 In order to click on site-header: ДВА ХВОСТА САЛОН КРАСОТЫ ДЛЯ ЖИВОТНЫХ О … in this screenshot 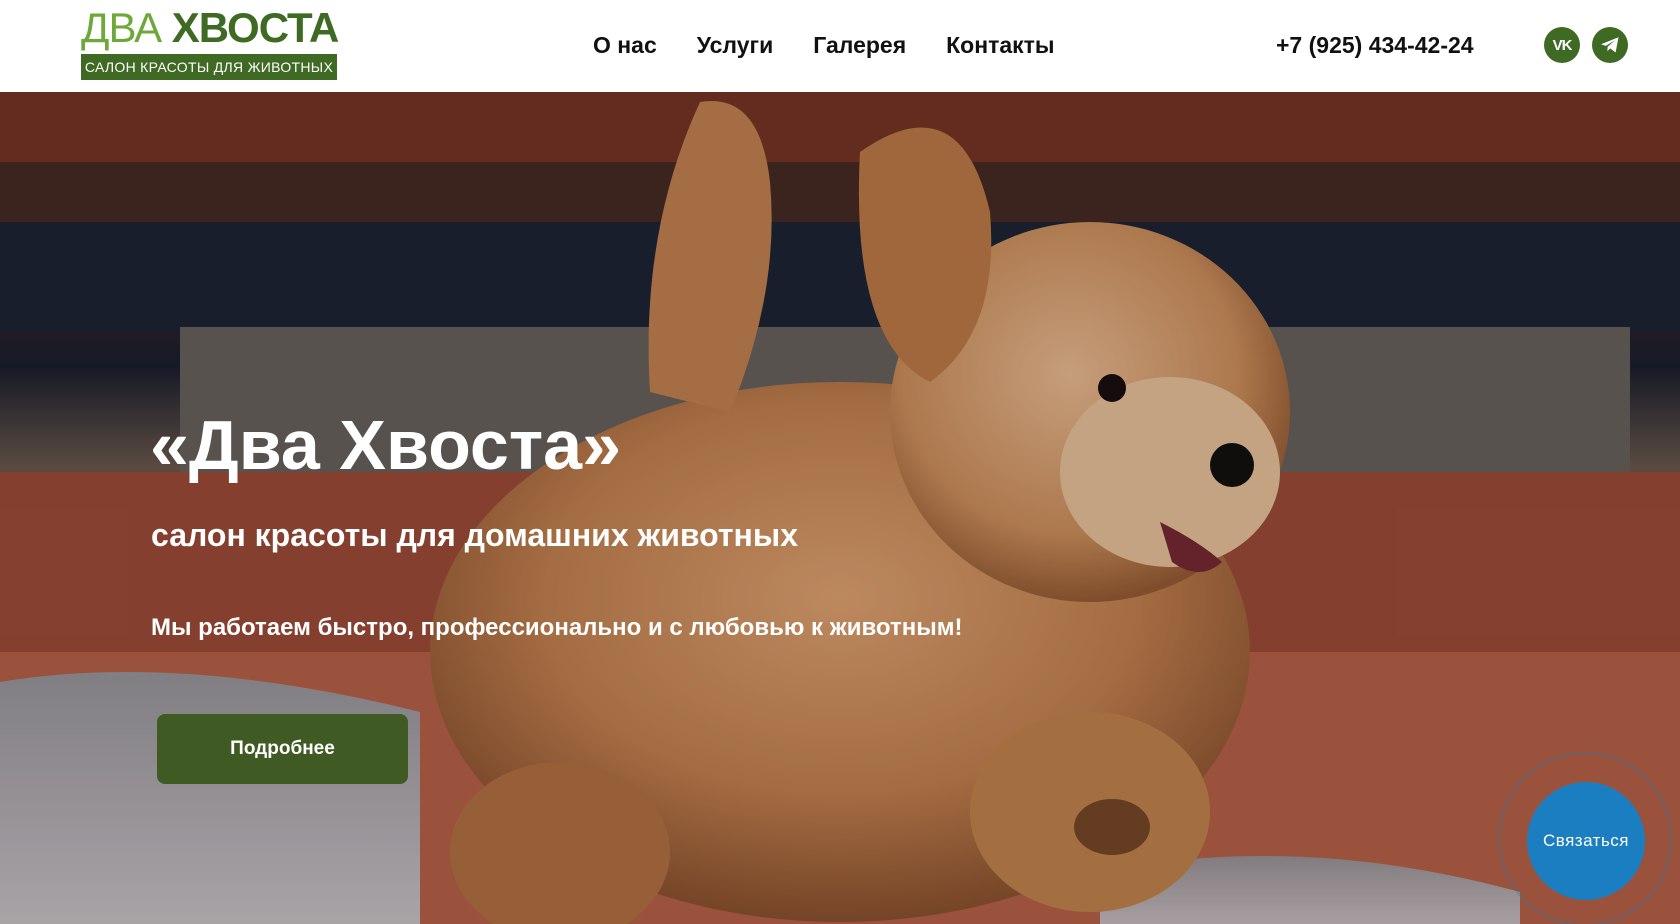, I will do `click(840, 46)`.